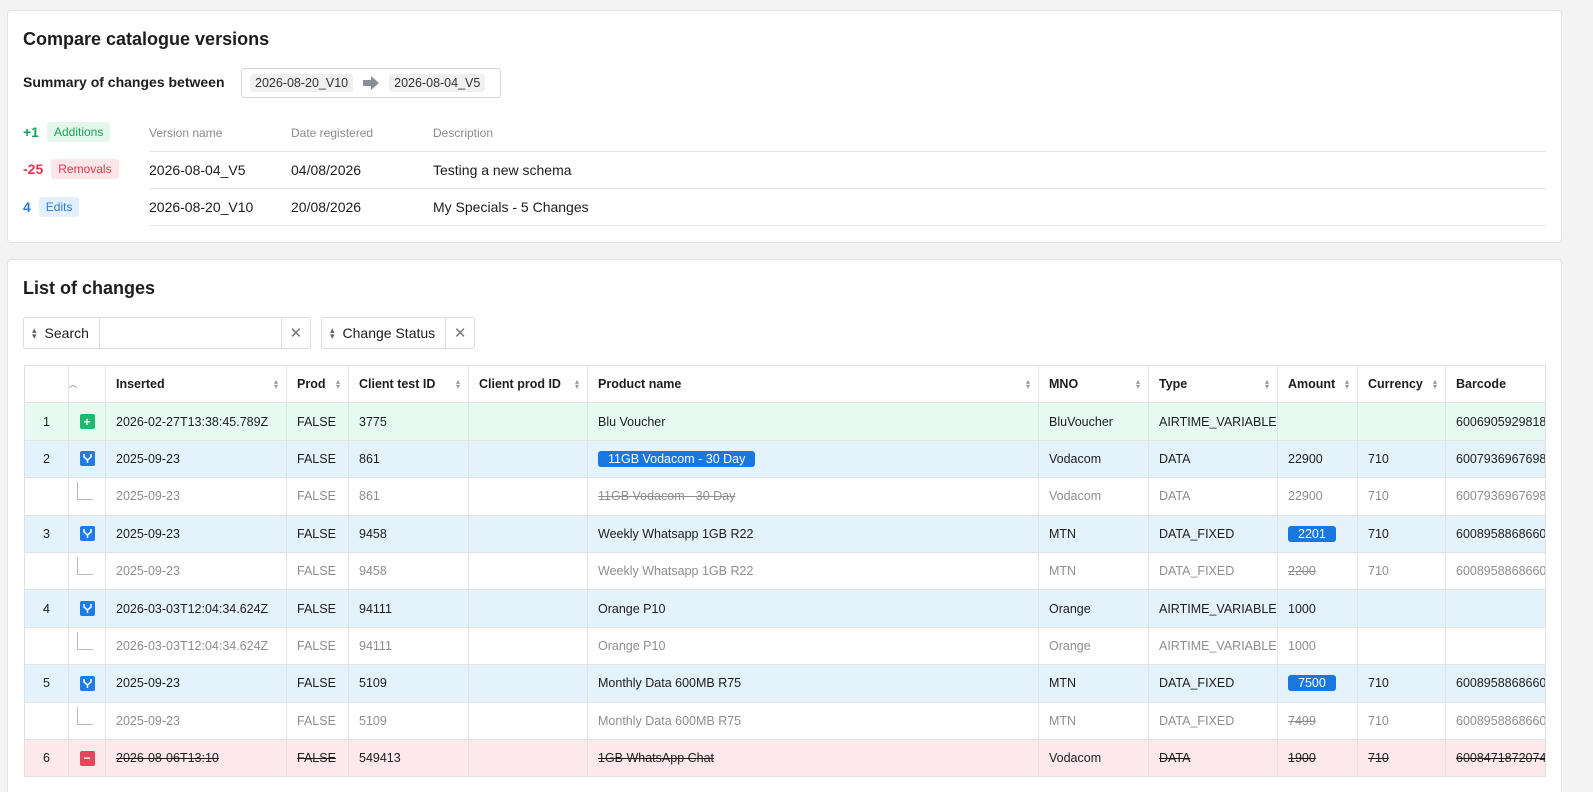 This screenshot has width=1593, height=792. I want to click on cell-type: DATA_FIXED, so click(1213, 571).